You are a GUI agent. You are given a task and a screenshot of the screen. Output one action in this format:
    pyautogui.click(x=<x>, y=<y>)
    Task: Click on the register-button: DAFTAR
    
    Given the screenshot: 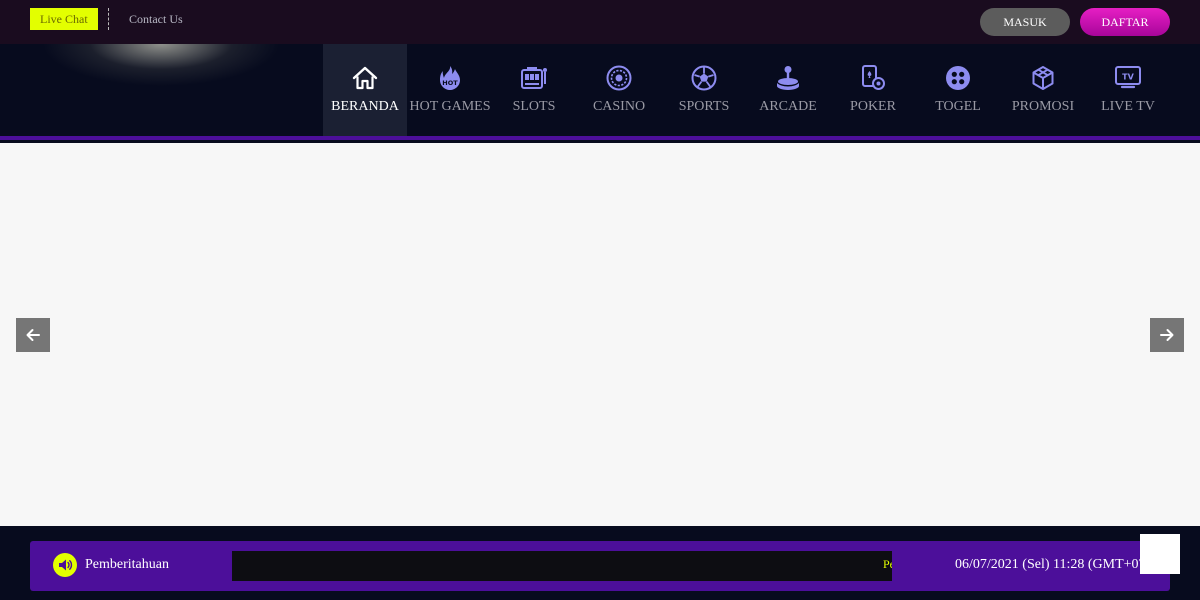 What is the action you would take?
    pyautogui.click(x=1125, y=22)
    